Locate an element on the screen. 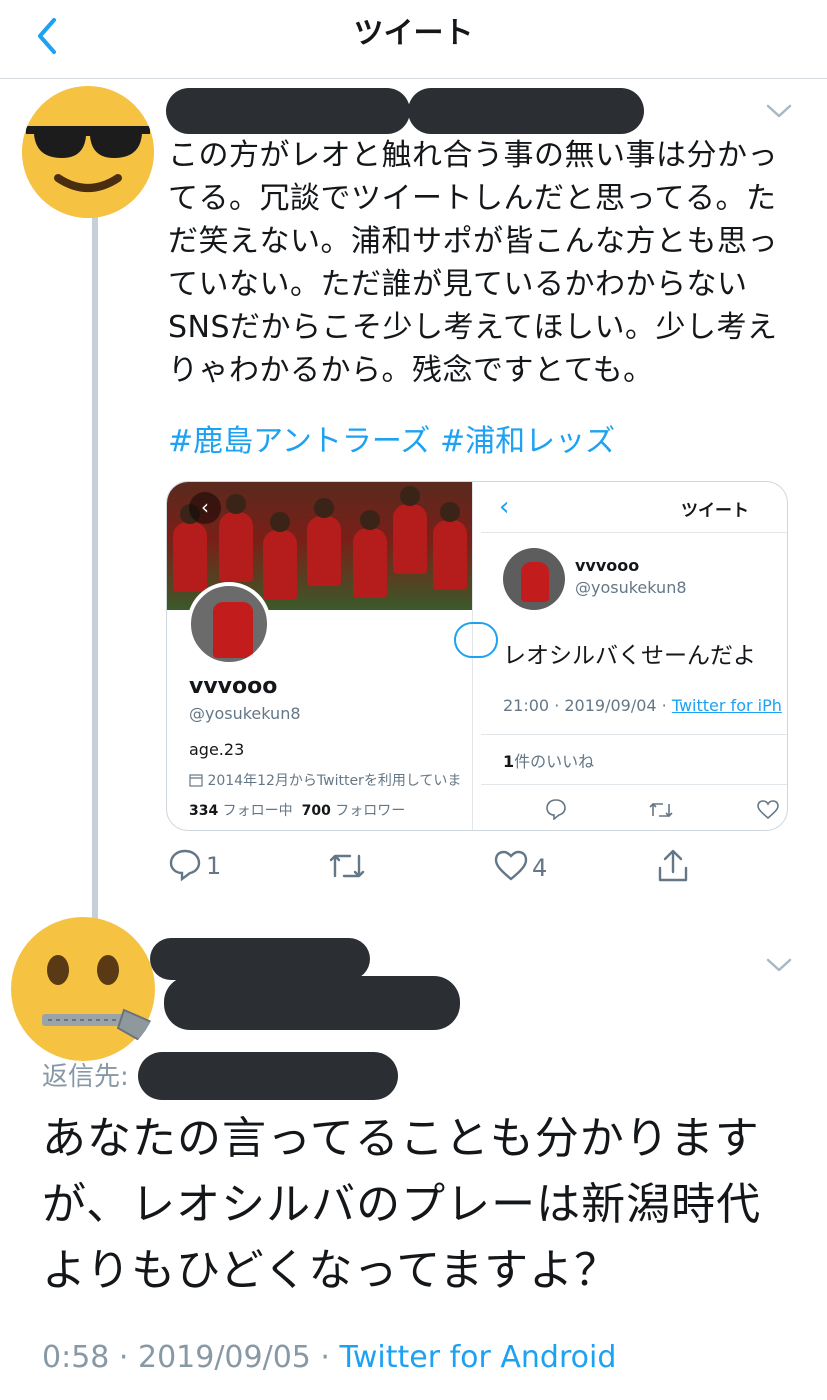 This screenshot has width=827, height=1400. detail-likes: 1件のいいね is located at coordinates (548, 760).